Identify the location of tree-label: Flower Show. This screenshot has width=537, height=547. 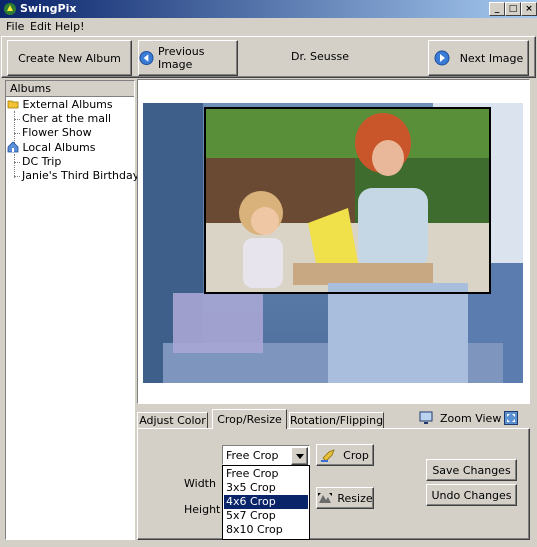
(57, 132).